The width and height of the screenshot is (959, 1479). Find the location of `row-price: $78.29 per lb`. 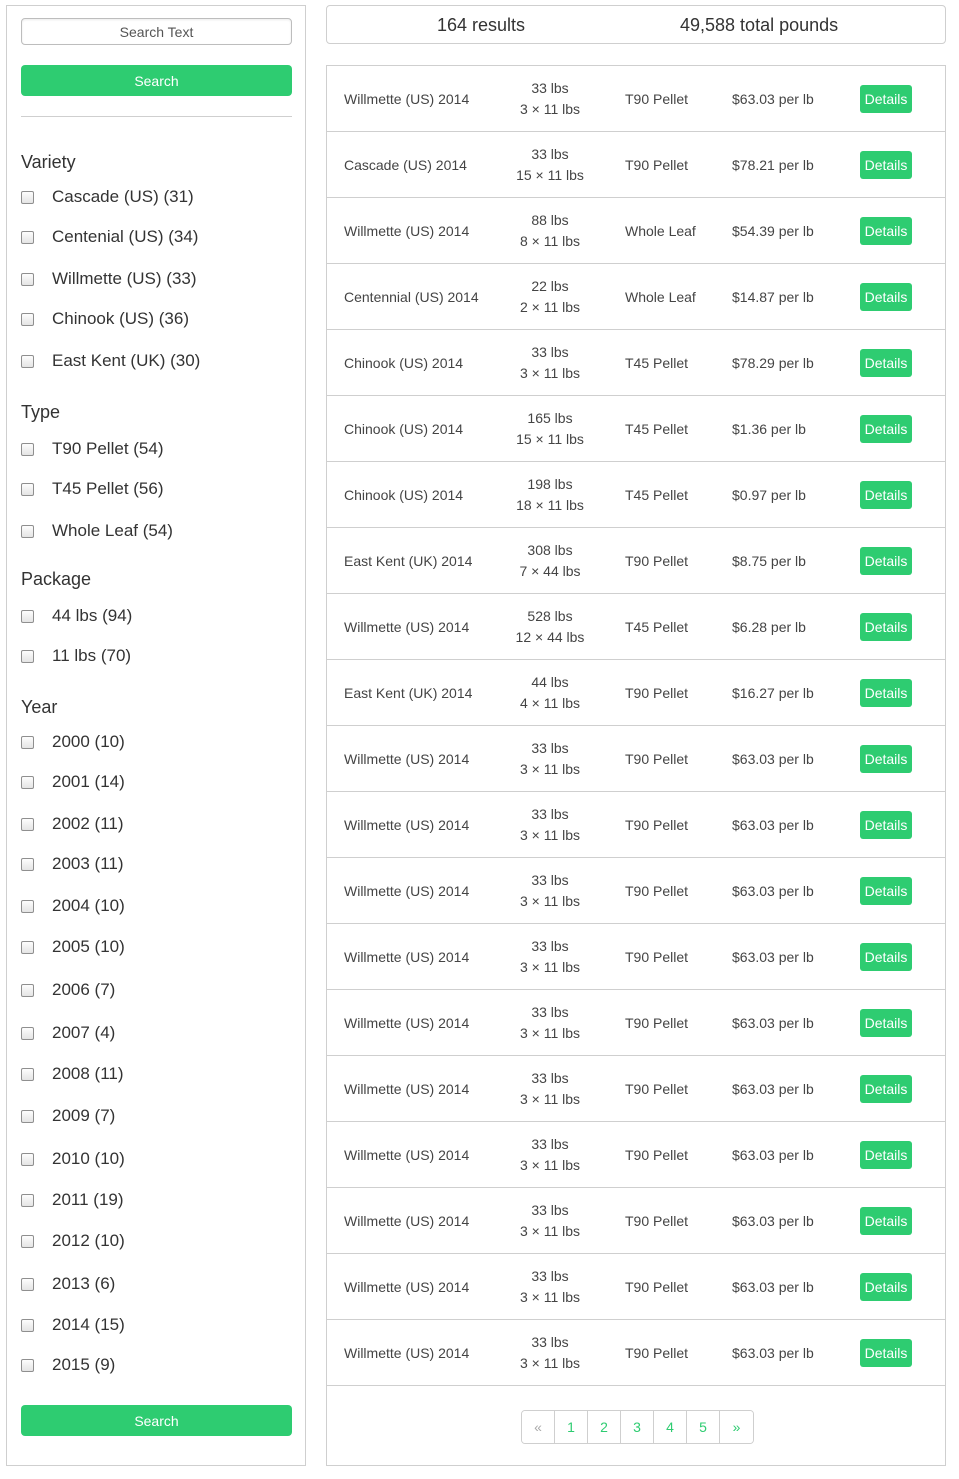

row-price: $78.29 per lb is located at coordinates (773, 363).